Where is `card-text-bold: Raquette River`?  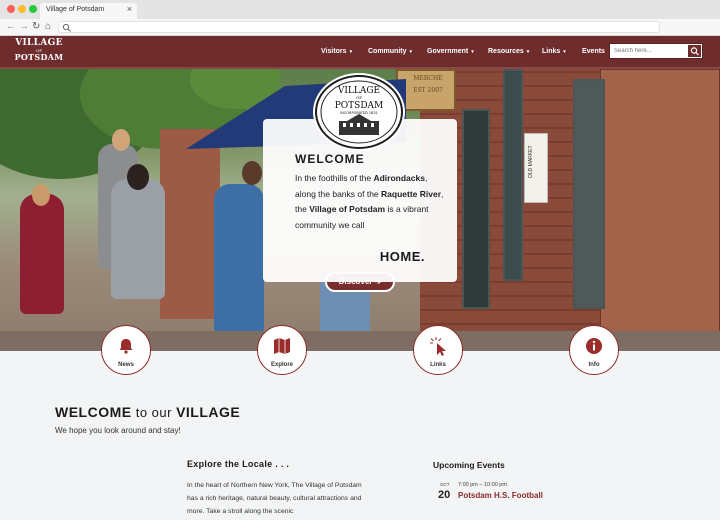
card-text-bold: Raquette River is located at coordinates (411, 193).